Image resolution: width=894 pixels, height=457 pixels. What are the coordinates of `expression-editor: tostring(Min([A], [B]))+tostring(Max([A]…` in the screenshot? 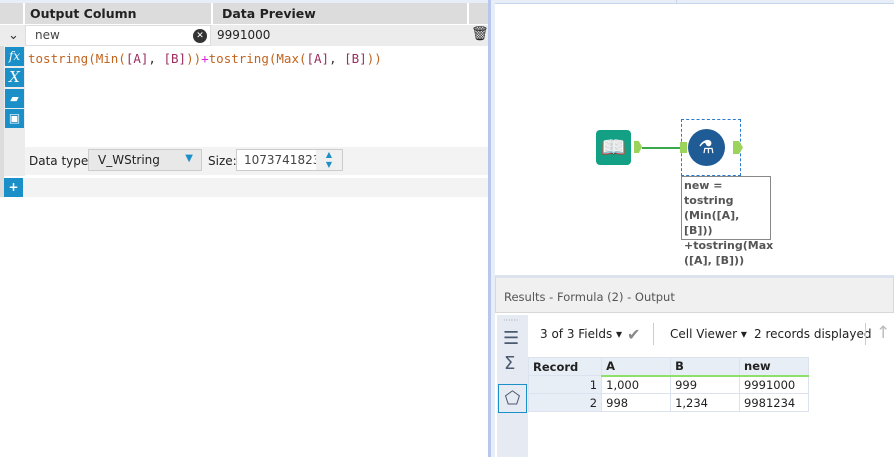 It's located at (205, 58).